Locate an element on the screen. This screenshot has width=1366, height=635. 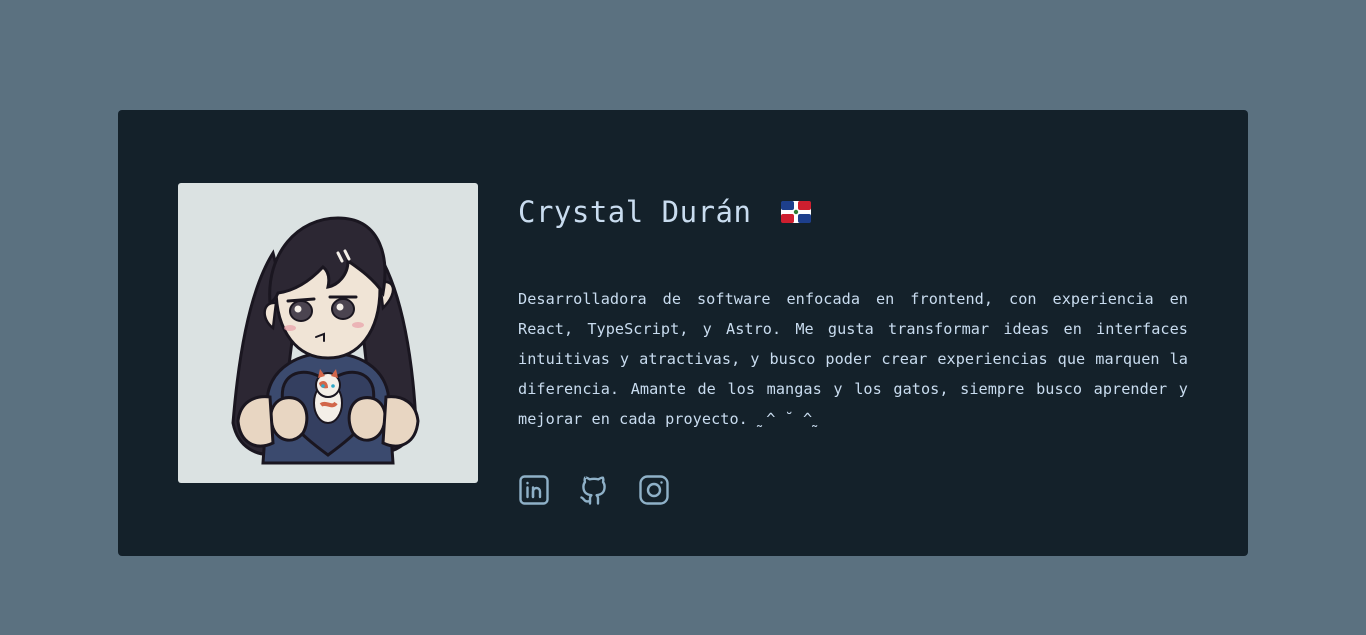
profile-avatar is located at coordinates (328, 333).